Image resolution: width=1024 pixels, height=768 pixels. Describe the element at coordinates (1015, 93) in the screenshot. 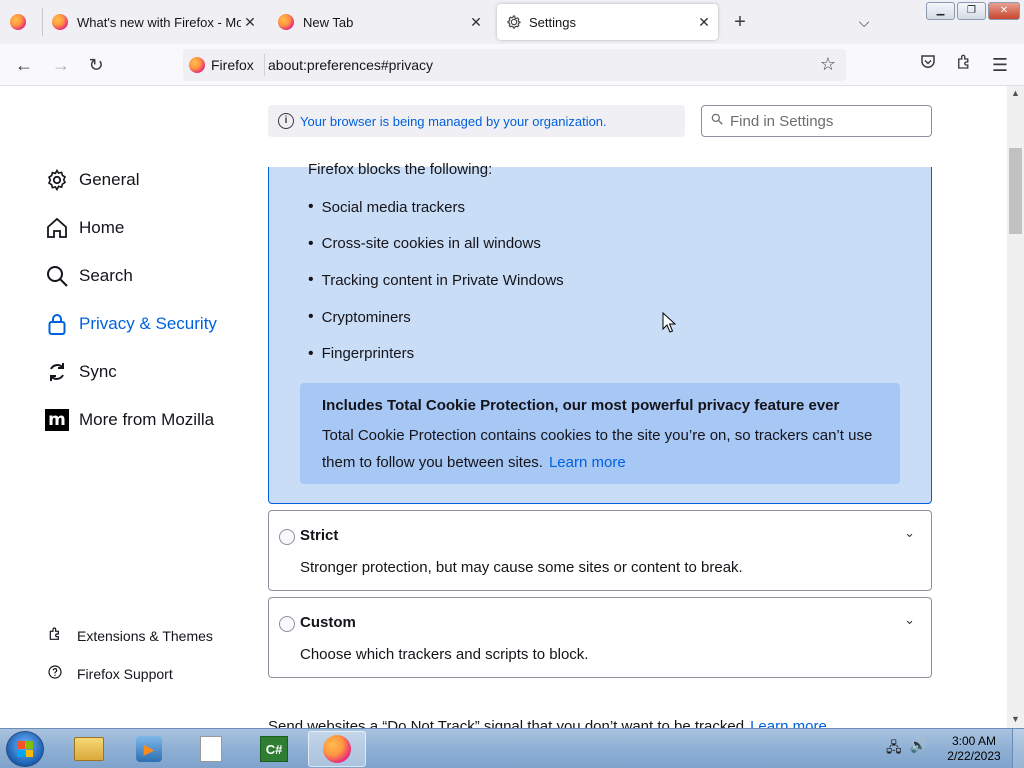

I see `scroll-up-icon: ▲` at that location.